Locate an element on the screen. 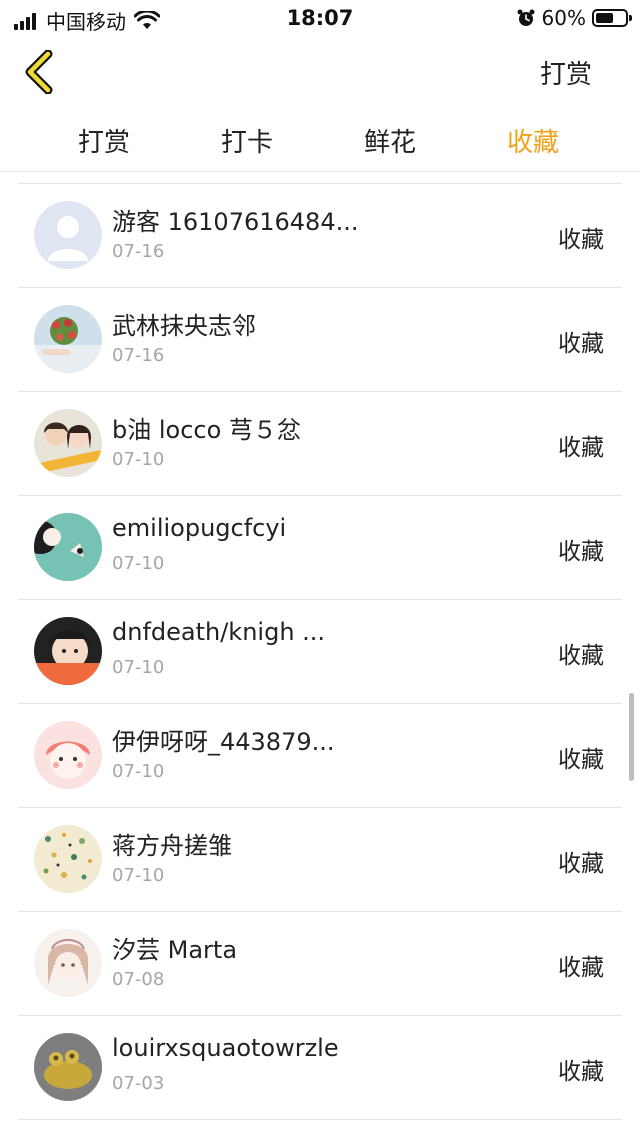  battery-icon is located at coordinates (612, 18).